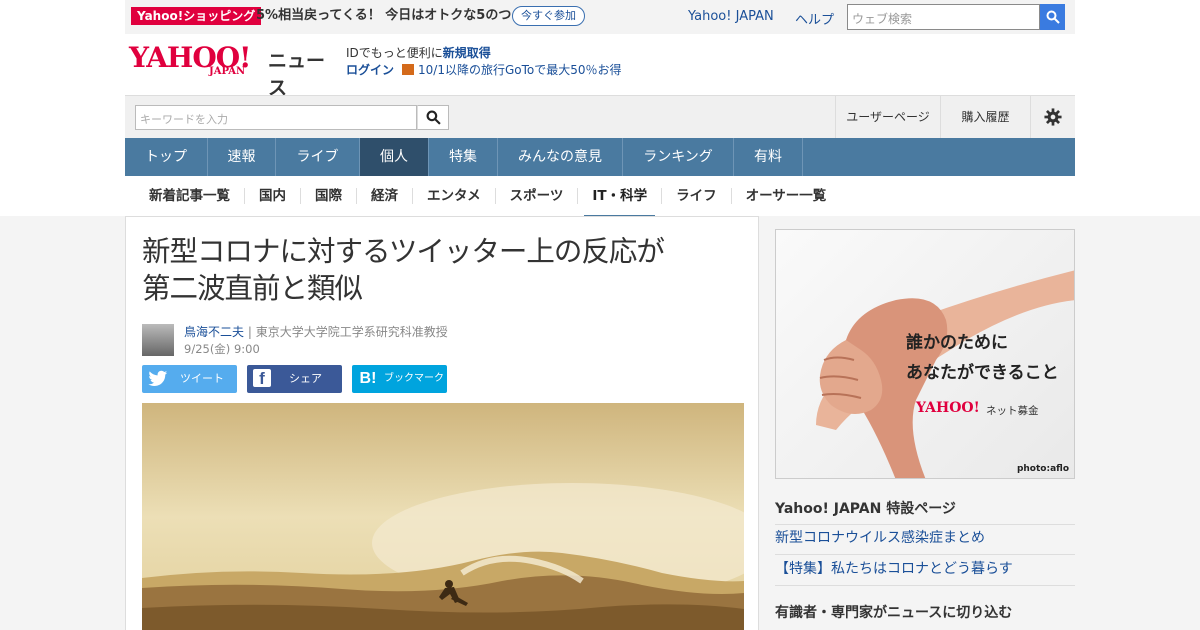 This screenshot has width=1200, height=630. Describe the element at coordinates (394, 157) in the screenshot. I see `nav-individual: 個人` at that location.